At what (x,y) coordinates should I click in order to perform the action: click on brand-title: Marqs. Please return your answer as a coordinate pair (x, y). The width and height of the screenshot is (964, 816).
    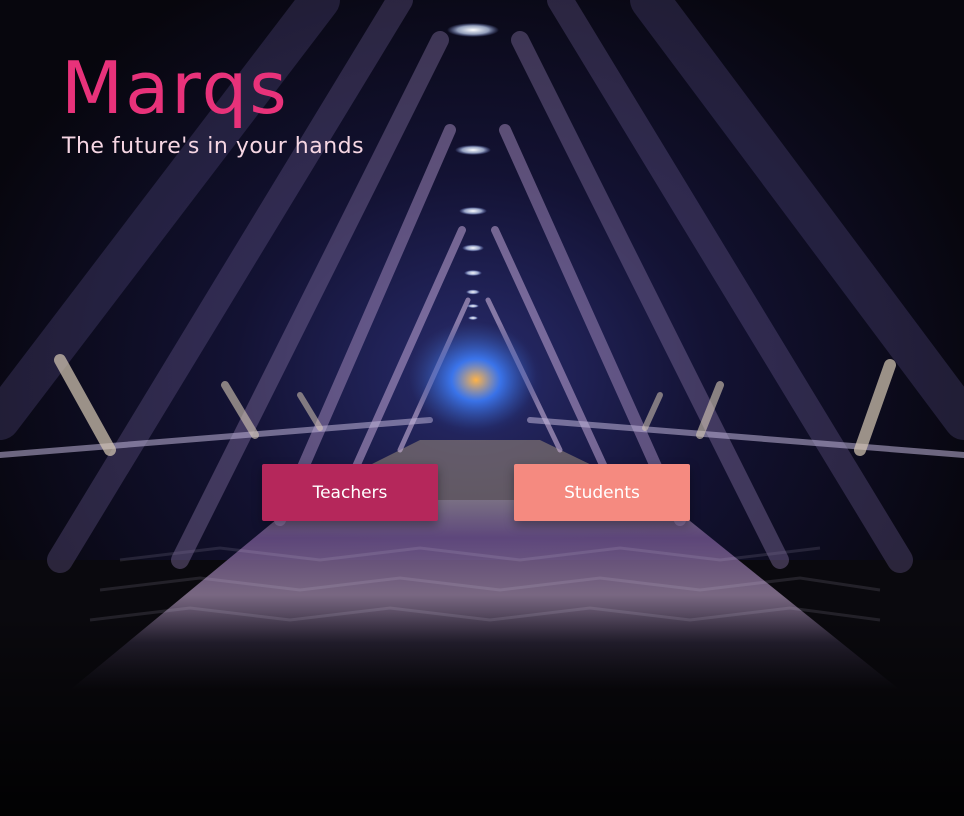
    Looking at the image, I should click on (175, 88).